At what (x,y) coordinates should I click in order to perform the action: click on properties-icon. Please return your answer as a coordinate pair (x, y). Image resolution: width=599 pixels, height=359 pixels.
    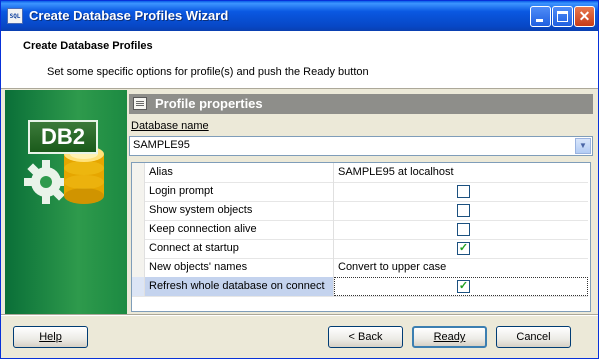
    Looking at the image, I should click on (140, 103).